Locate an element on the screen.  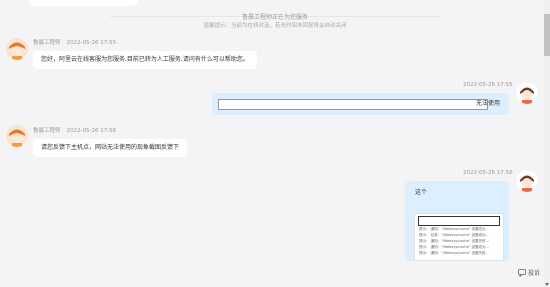
user-message-text: 无法使用 is located at coordinates (488, 103).